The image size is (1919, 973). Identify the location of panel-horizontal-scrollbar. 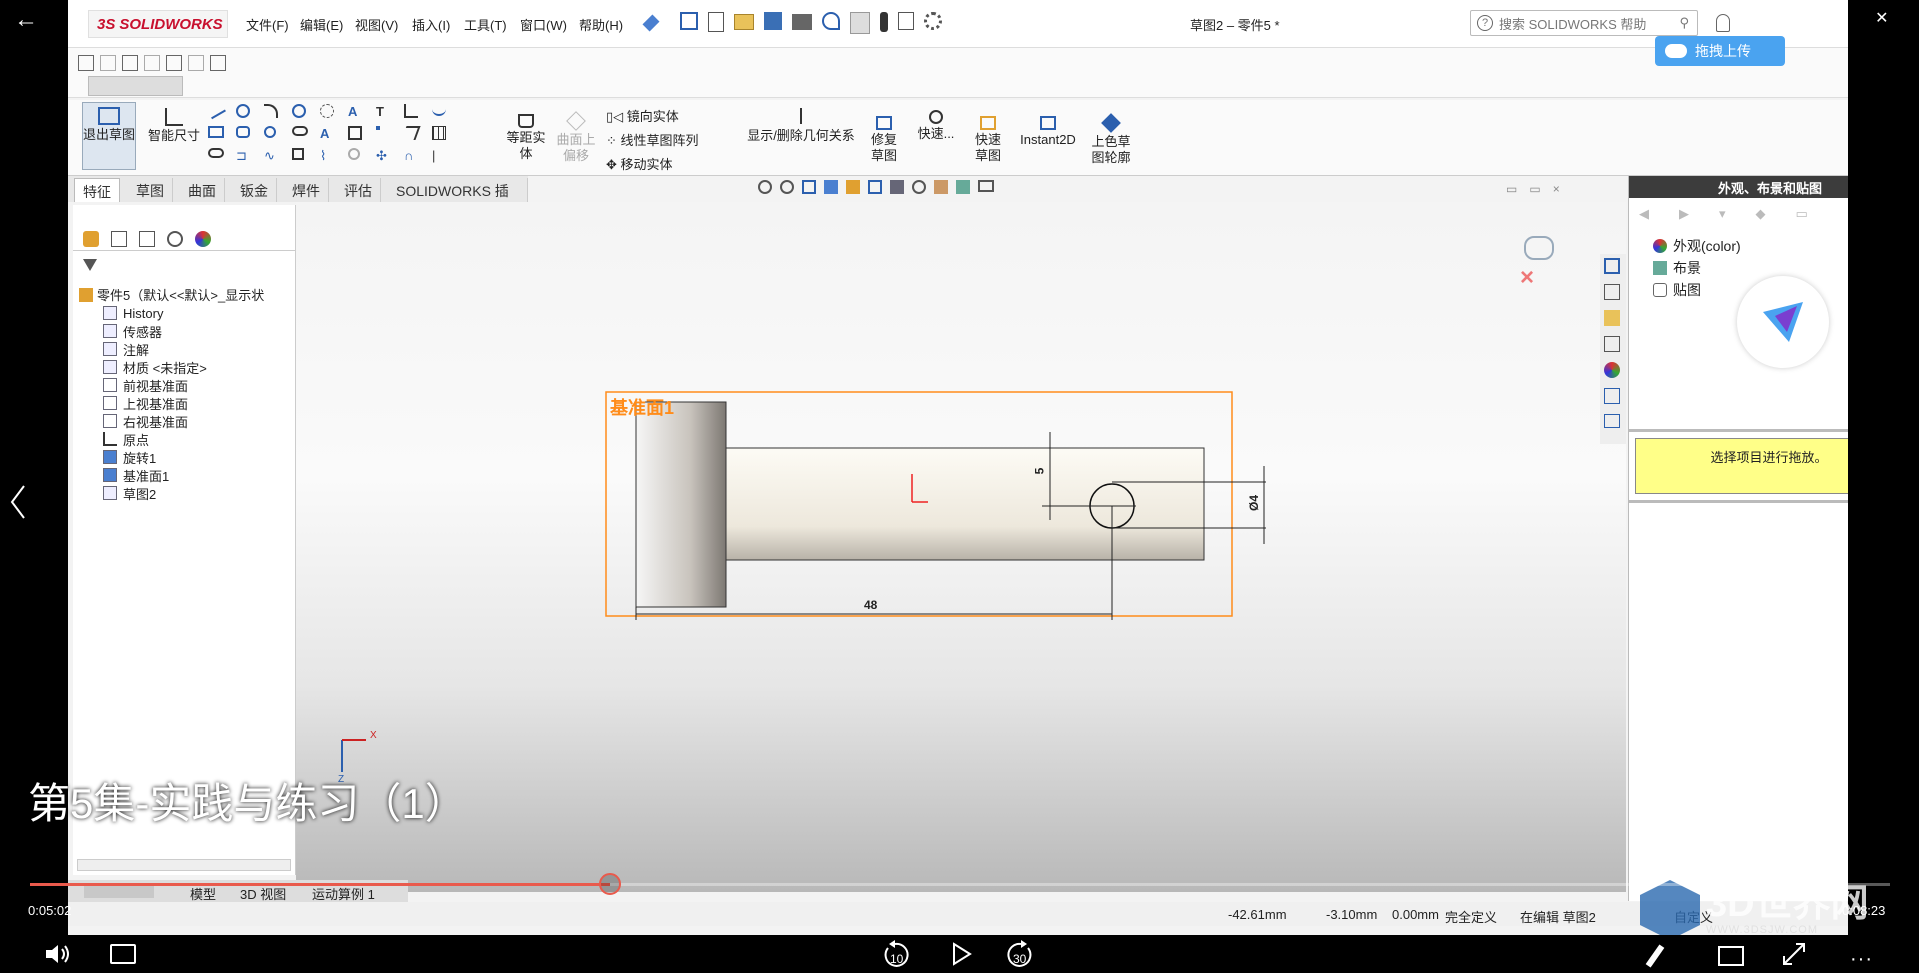
(184, 865).